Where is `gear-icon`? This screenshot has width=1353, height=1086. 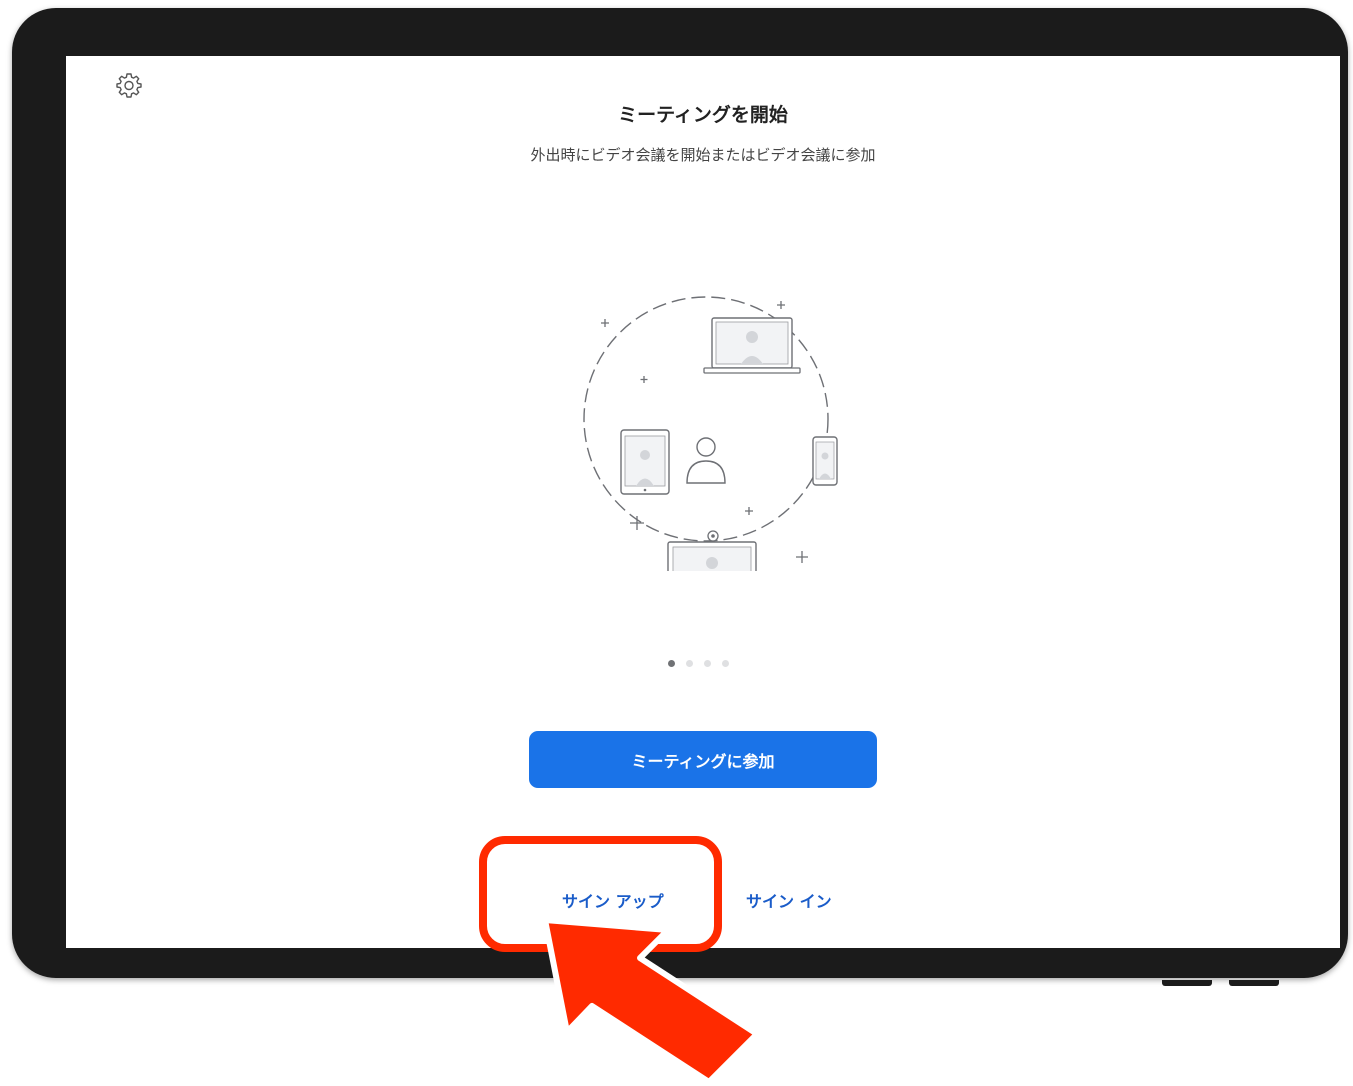 gear-icon is located at coordinates (129, 85).